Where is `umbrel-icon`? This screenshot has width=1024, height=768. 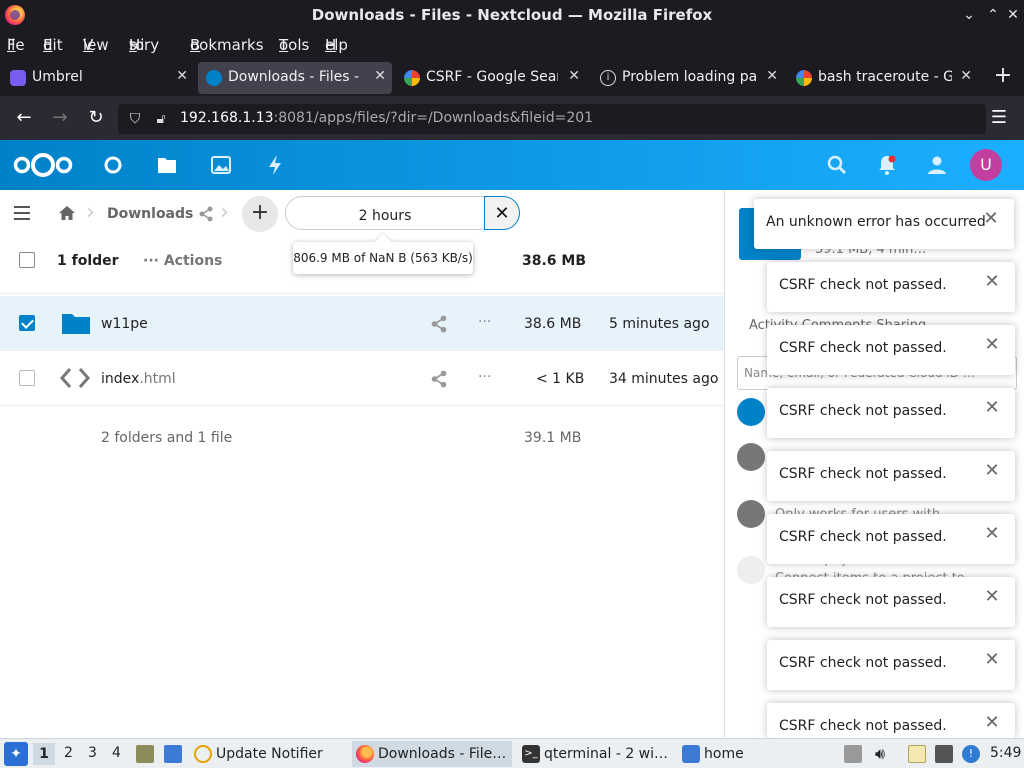
umbrel-icon is located at coordinates (18, 78).